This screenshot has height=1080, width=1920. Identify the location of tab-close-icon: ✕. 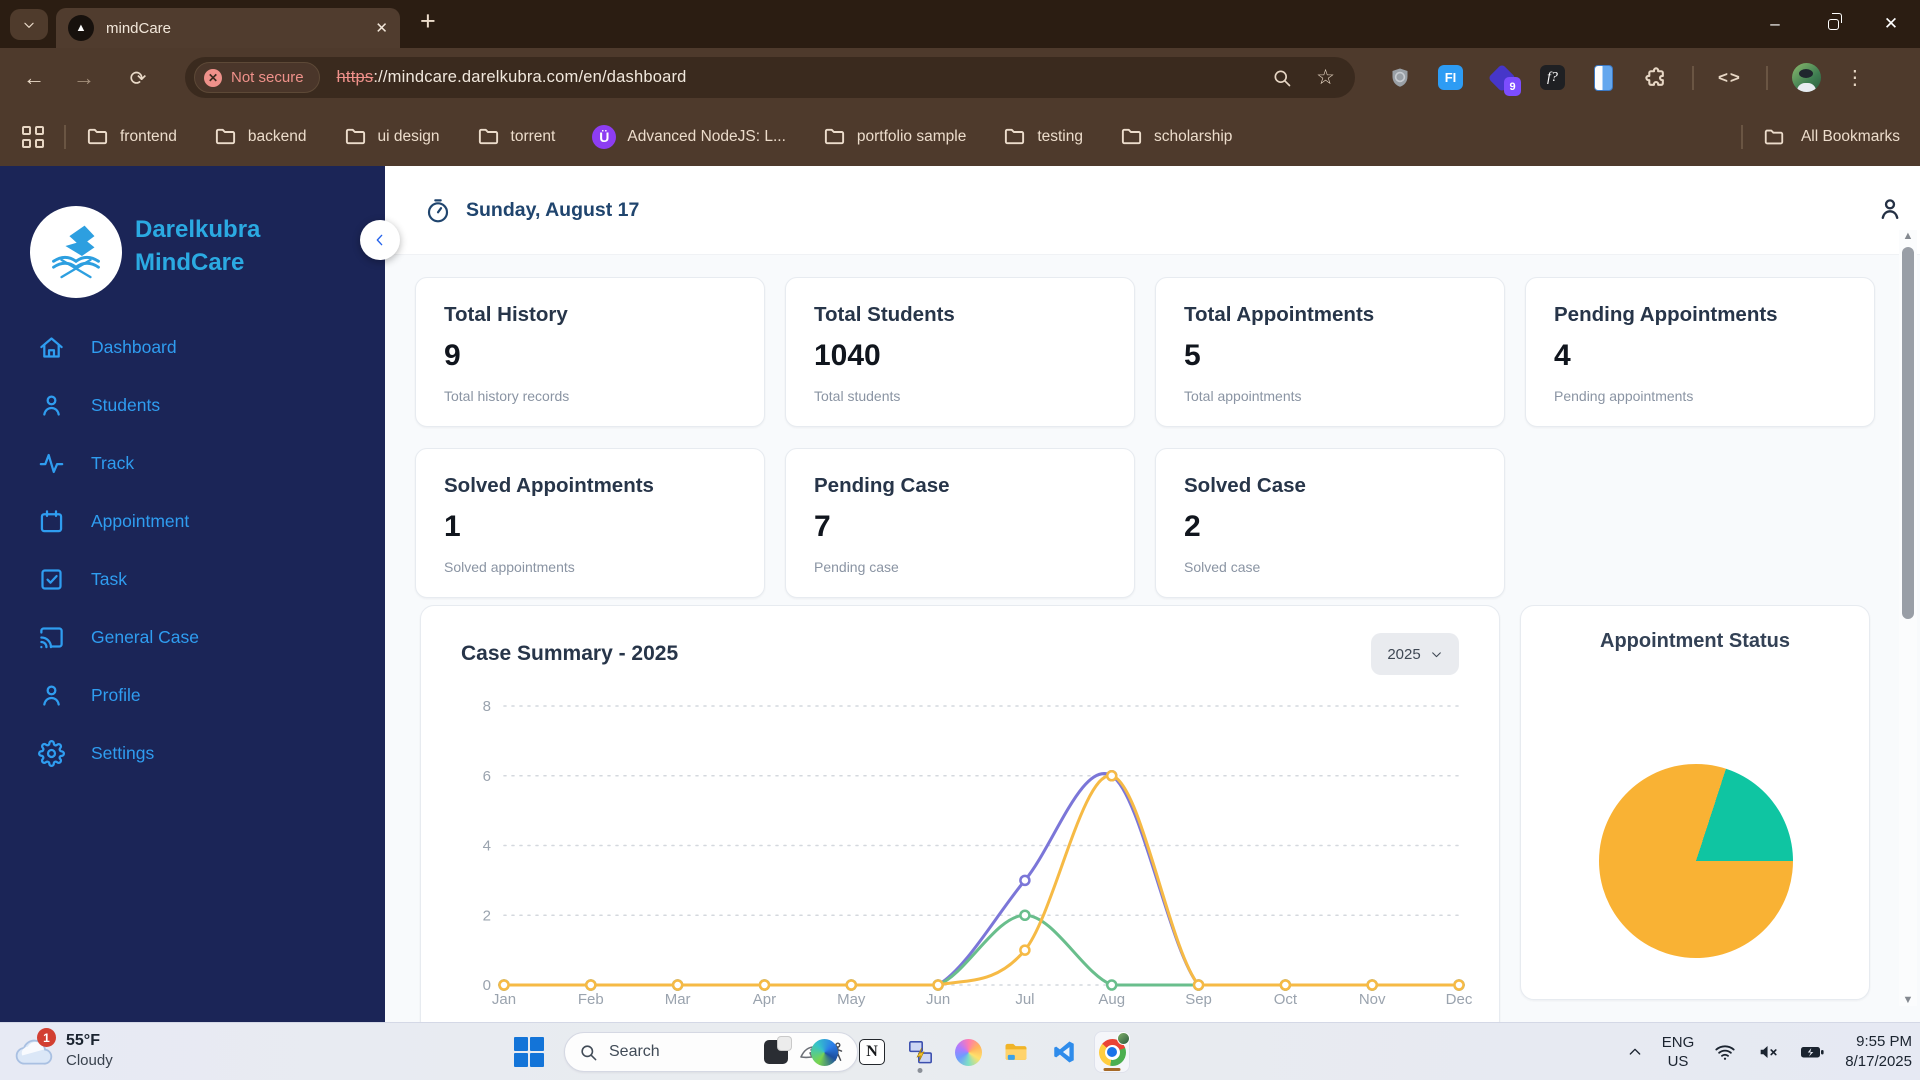
(381, 28).